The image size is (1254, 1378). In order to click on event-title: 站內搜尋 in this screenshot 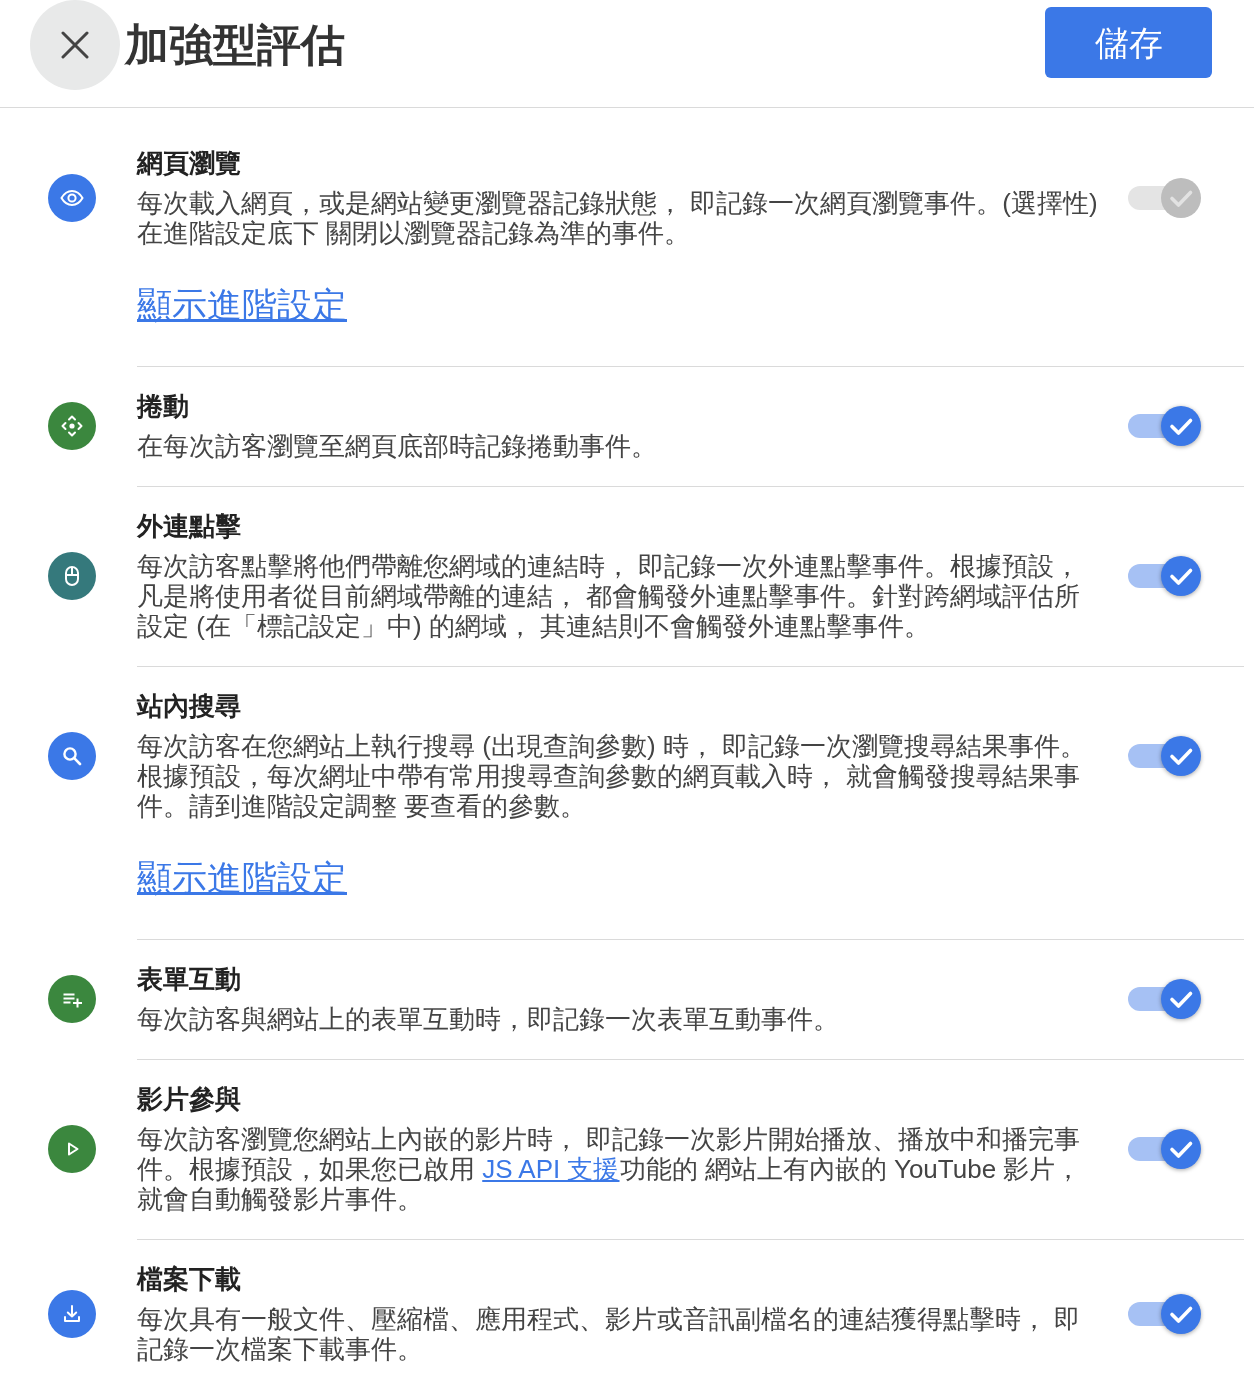, I will do `click(189, 706)`.